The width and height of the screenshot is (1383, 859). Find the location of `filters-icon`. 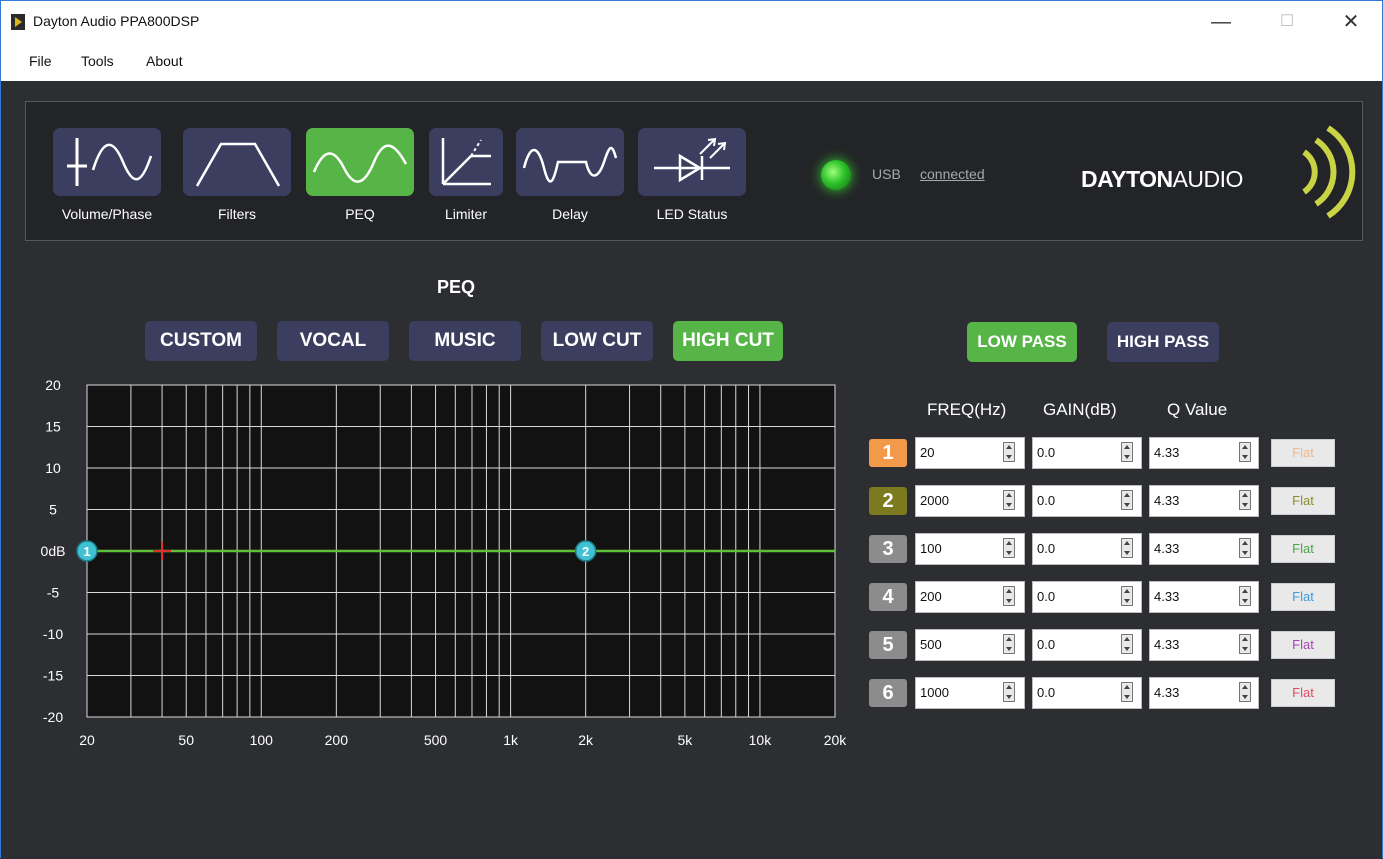

filters-icon is located at coordinates (238, 164).